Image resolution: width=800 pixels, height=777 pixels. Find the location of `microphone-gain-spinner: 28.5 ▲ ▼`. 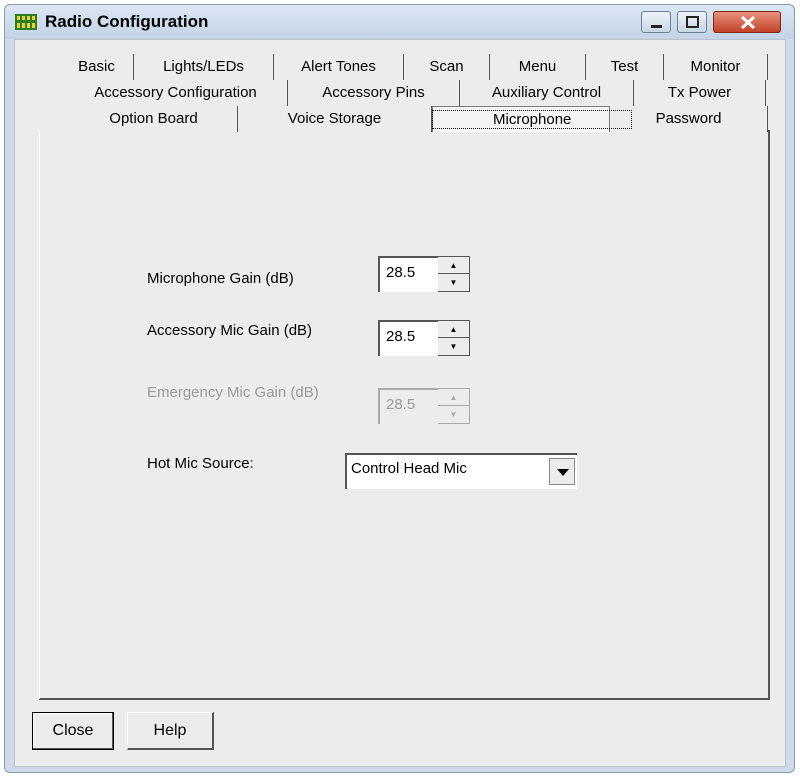

microphone-gain-spinner: 28.5 ▲ ▼ is located at coordinates (424, 274).